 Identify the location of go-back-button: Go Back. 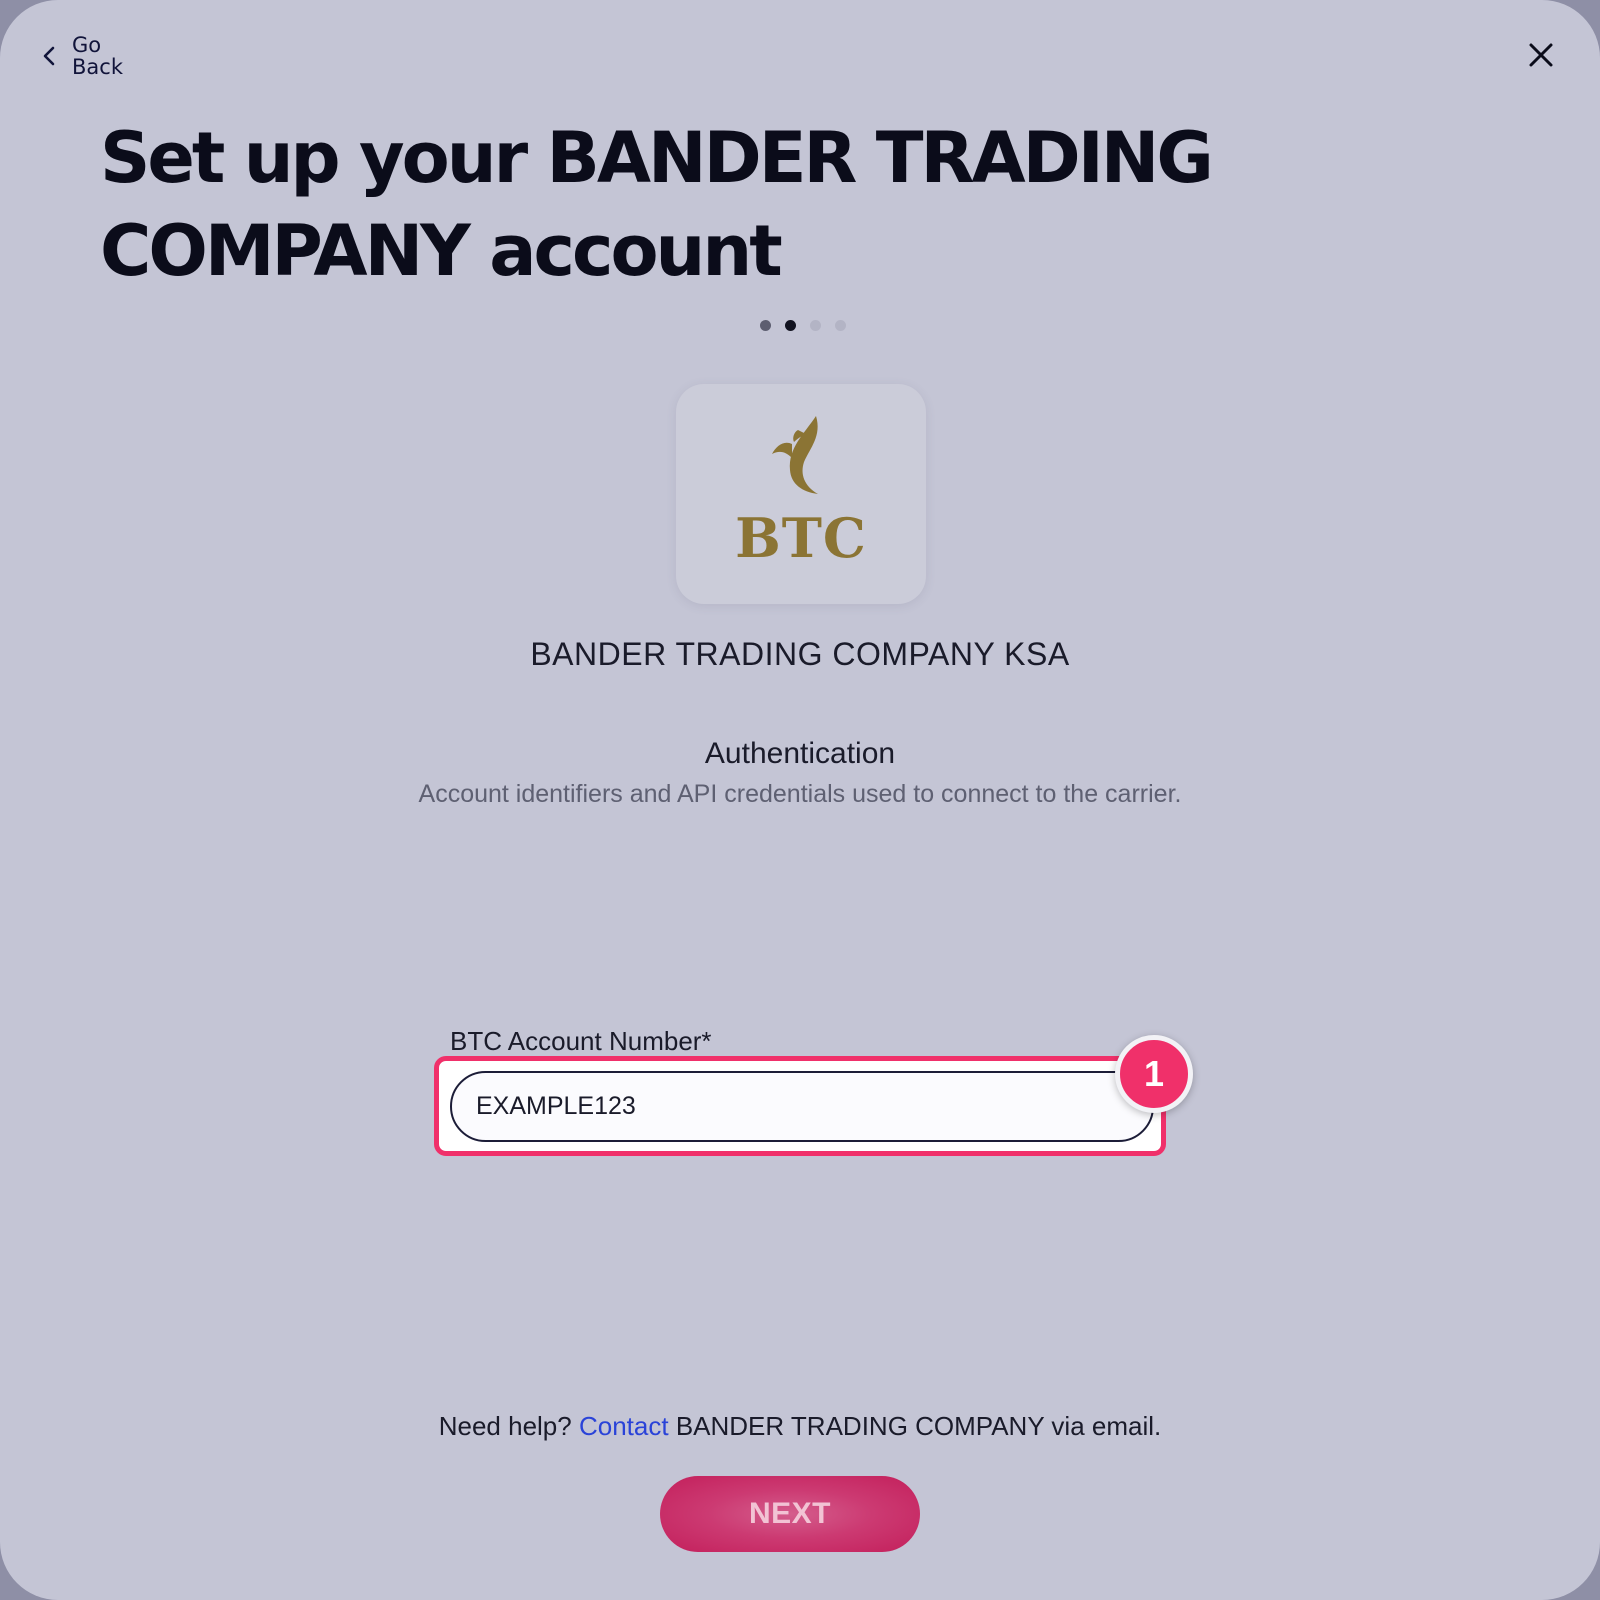
(85, 56).